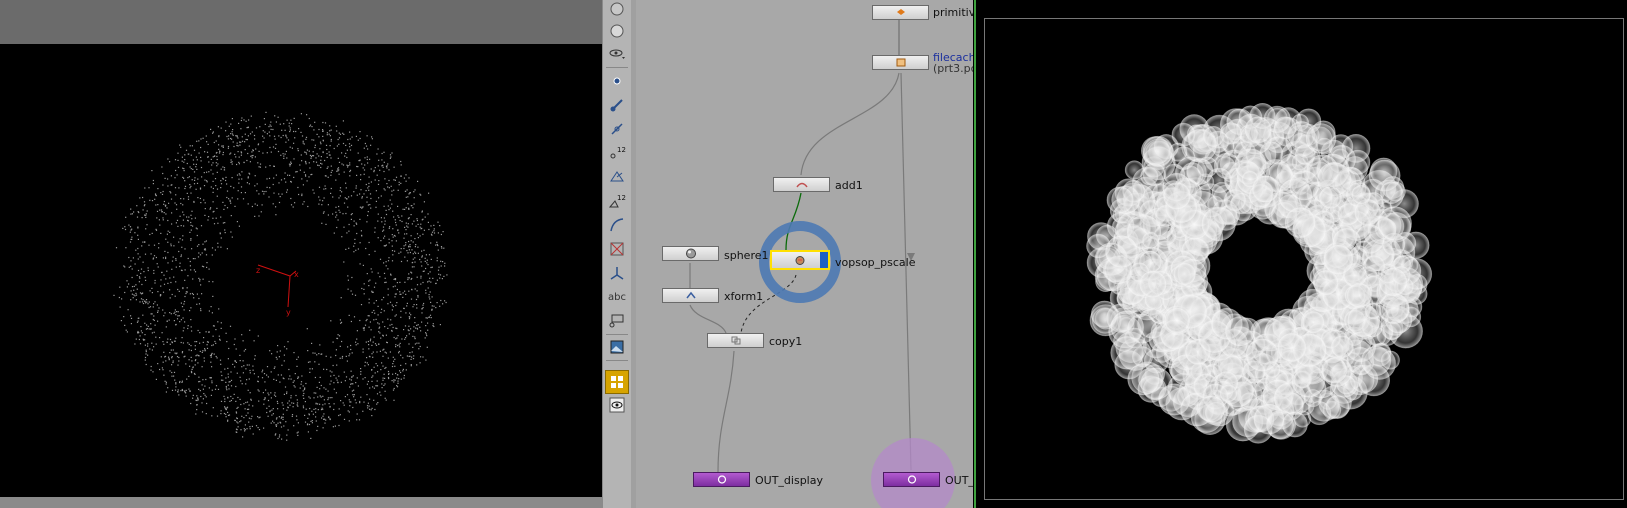 This screenshot has width=1627, height=508. Describe the element at coordinates (800, 260) in the screenshot. I see `node-vopsop-pscale` at that location.